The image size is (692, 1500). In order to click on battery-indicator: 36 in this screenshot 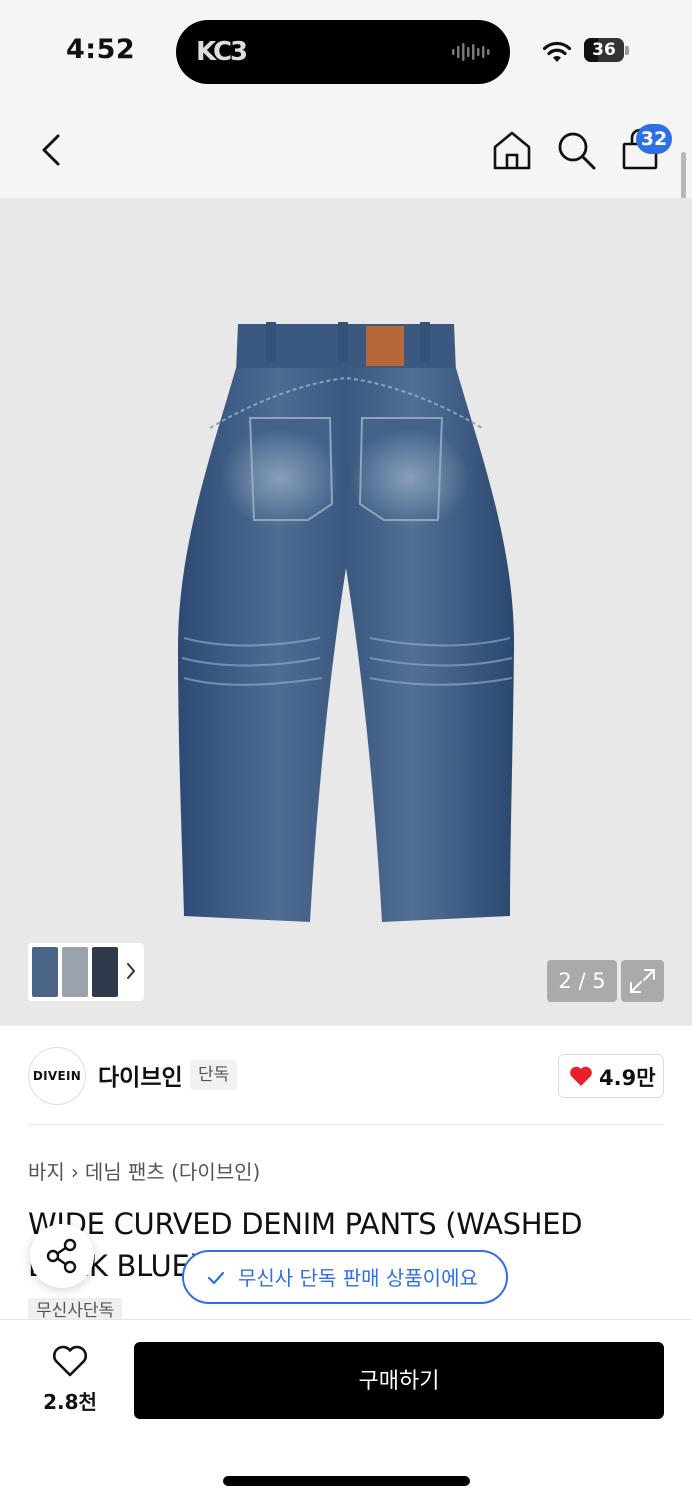, I will do `click(604, 50)`.